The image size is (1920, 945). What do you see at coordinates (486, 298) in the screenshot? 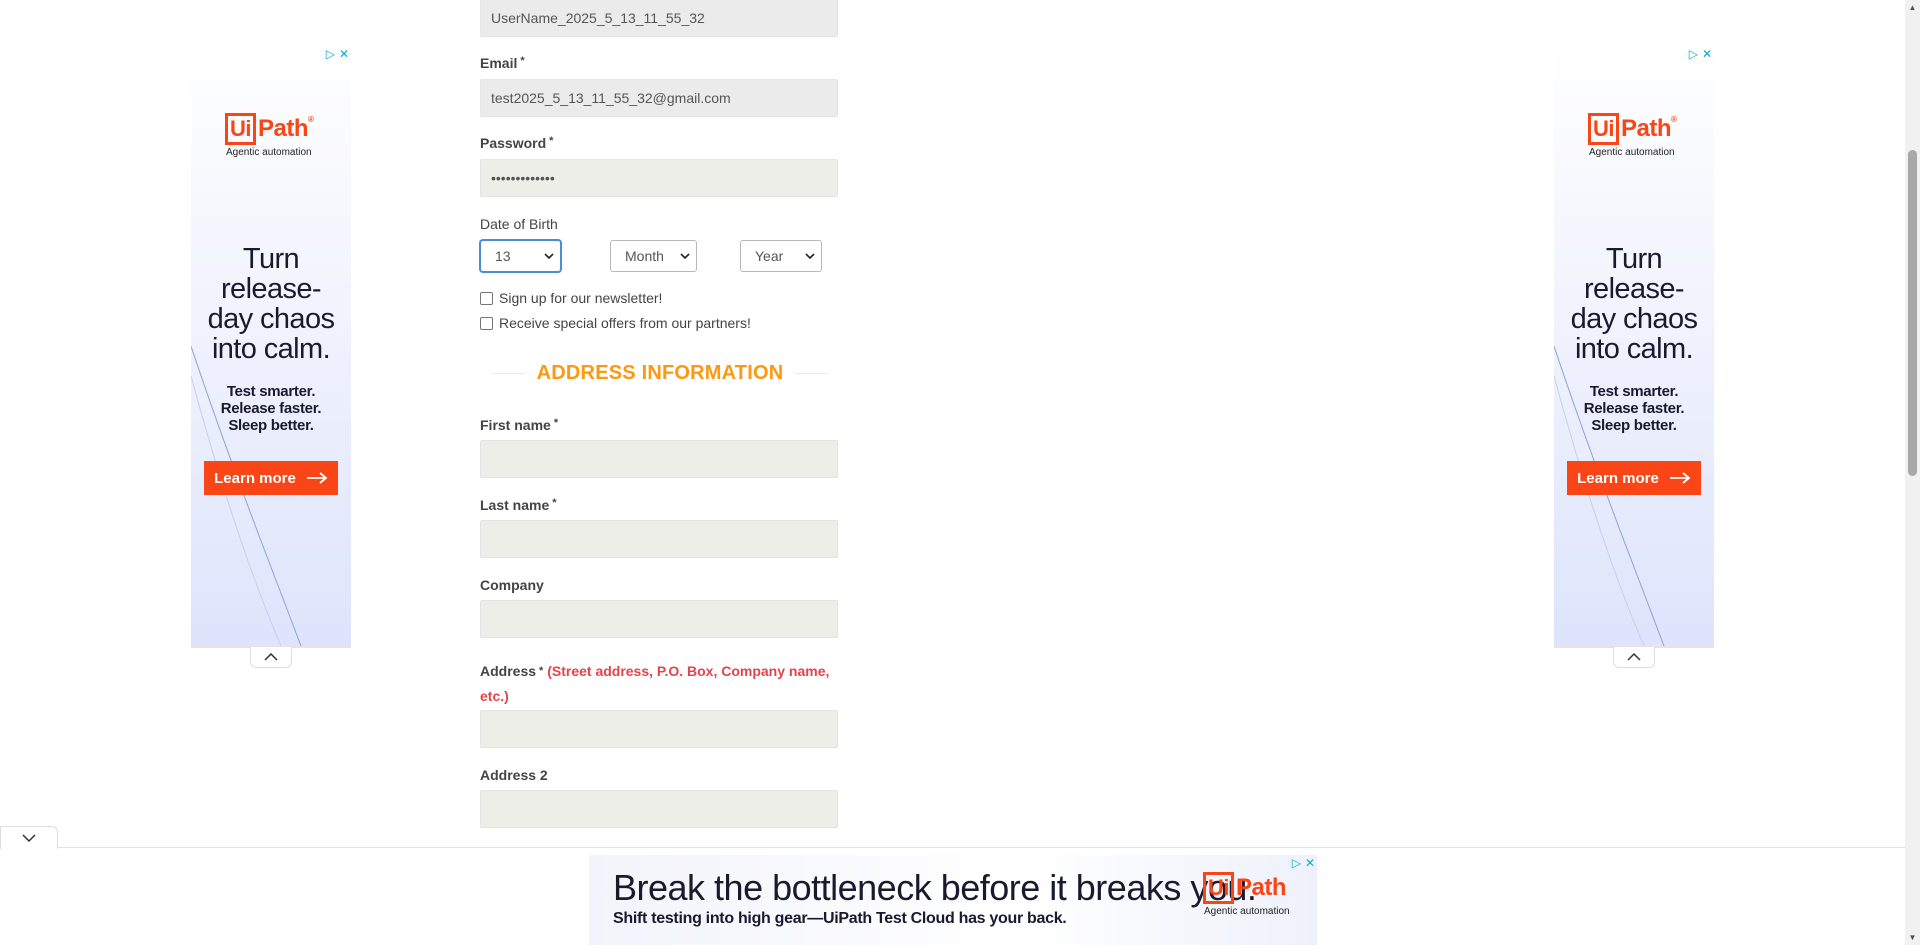
I see `newsletter-checkbox` at bounding box center [486, 298].